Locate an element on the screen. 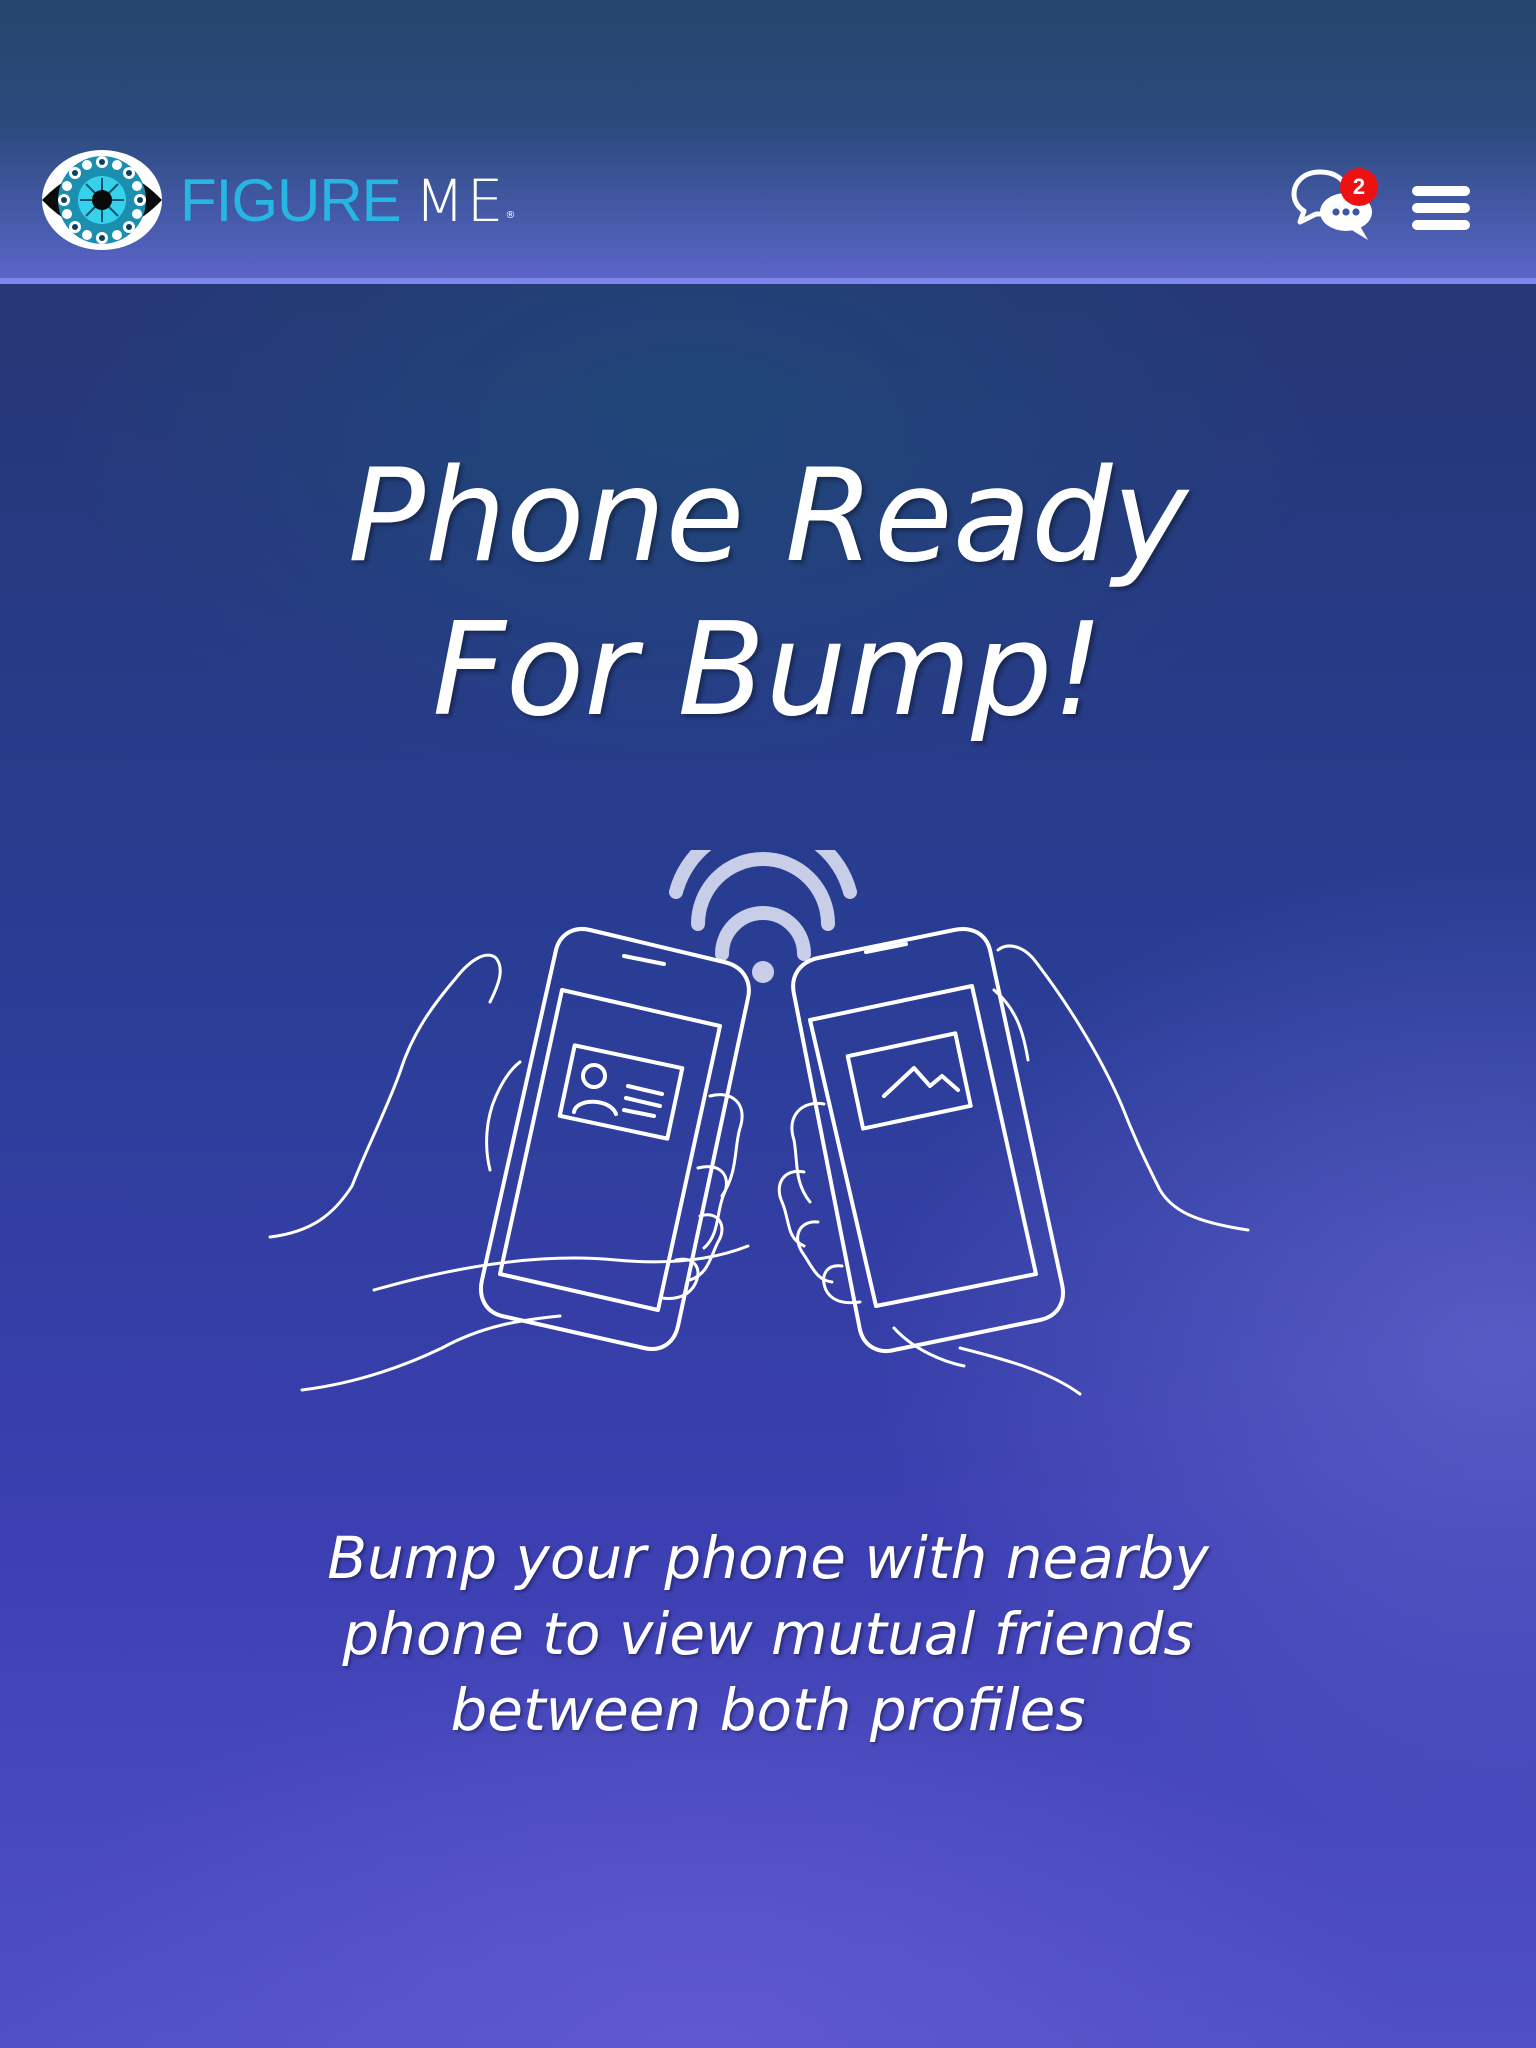 The width and height of the screenshot is (1536, 2048). hamburger-menu-icon is located at coordinates (1442, 210).